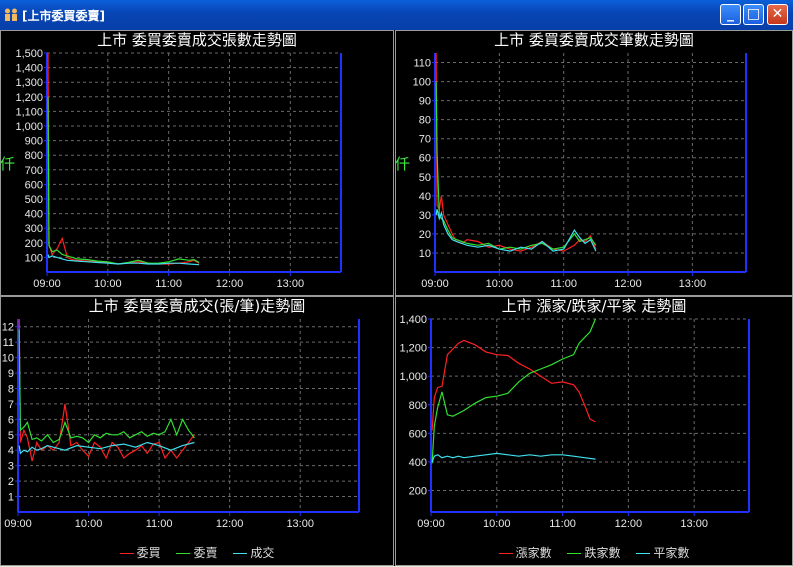  What do you see at coordinates (34, 244) in the screenshot?
I see `y-tick-label: 200` at bounding box center [34, 244].